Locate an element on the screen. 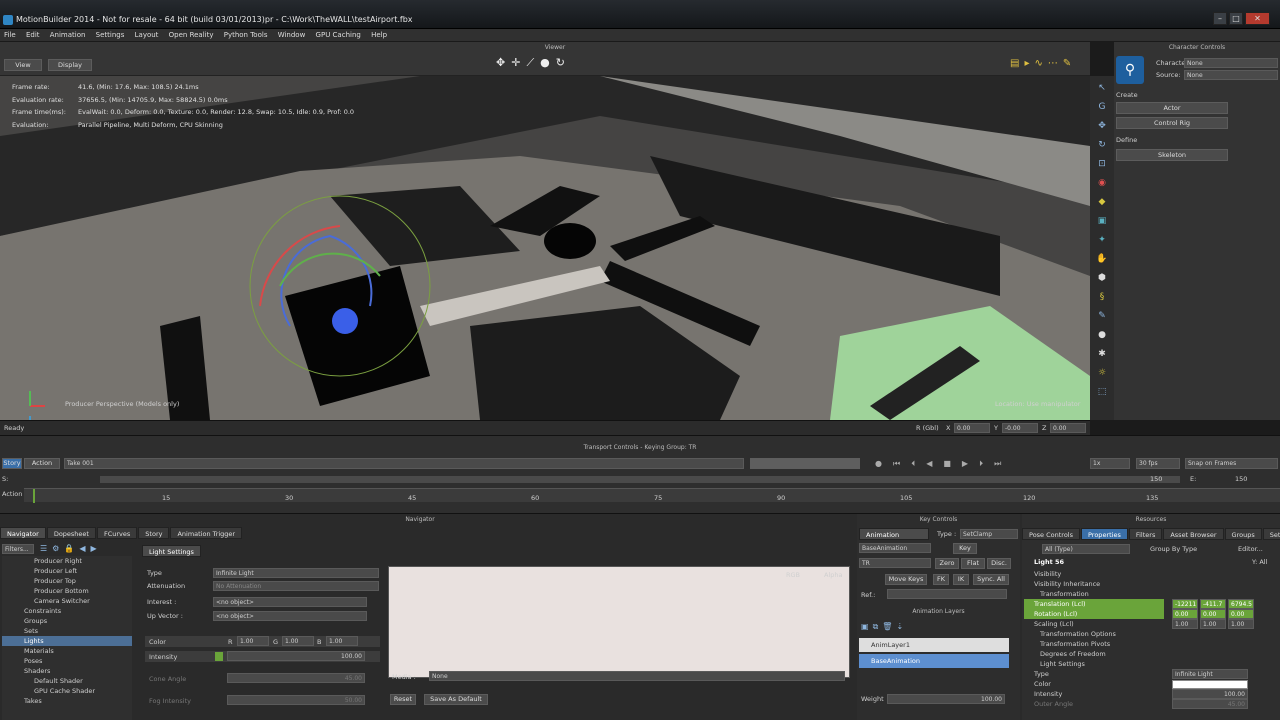 The height and width of the screenshot is (720, 1280). alpha-label: Alpha is located at coordinates (833, 575).